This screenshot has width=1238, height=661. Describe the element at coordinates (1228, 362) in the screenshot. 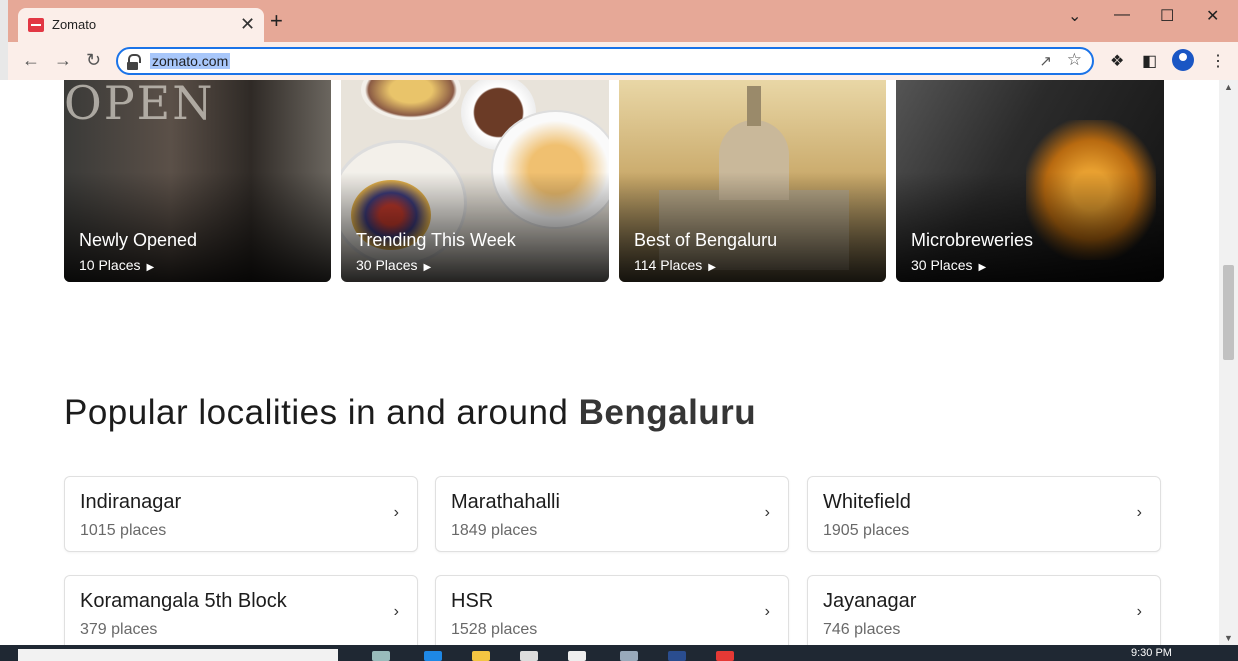

I see `page-scrollbar: ▲ ▼` at that location.